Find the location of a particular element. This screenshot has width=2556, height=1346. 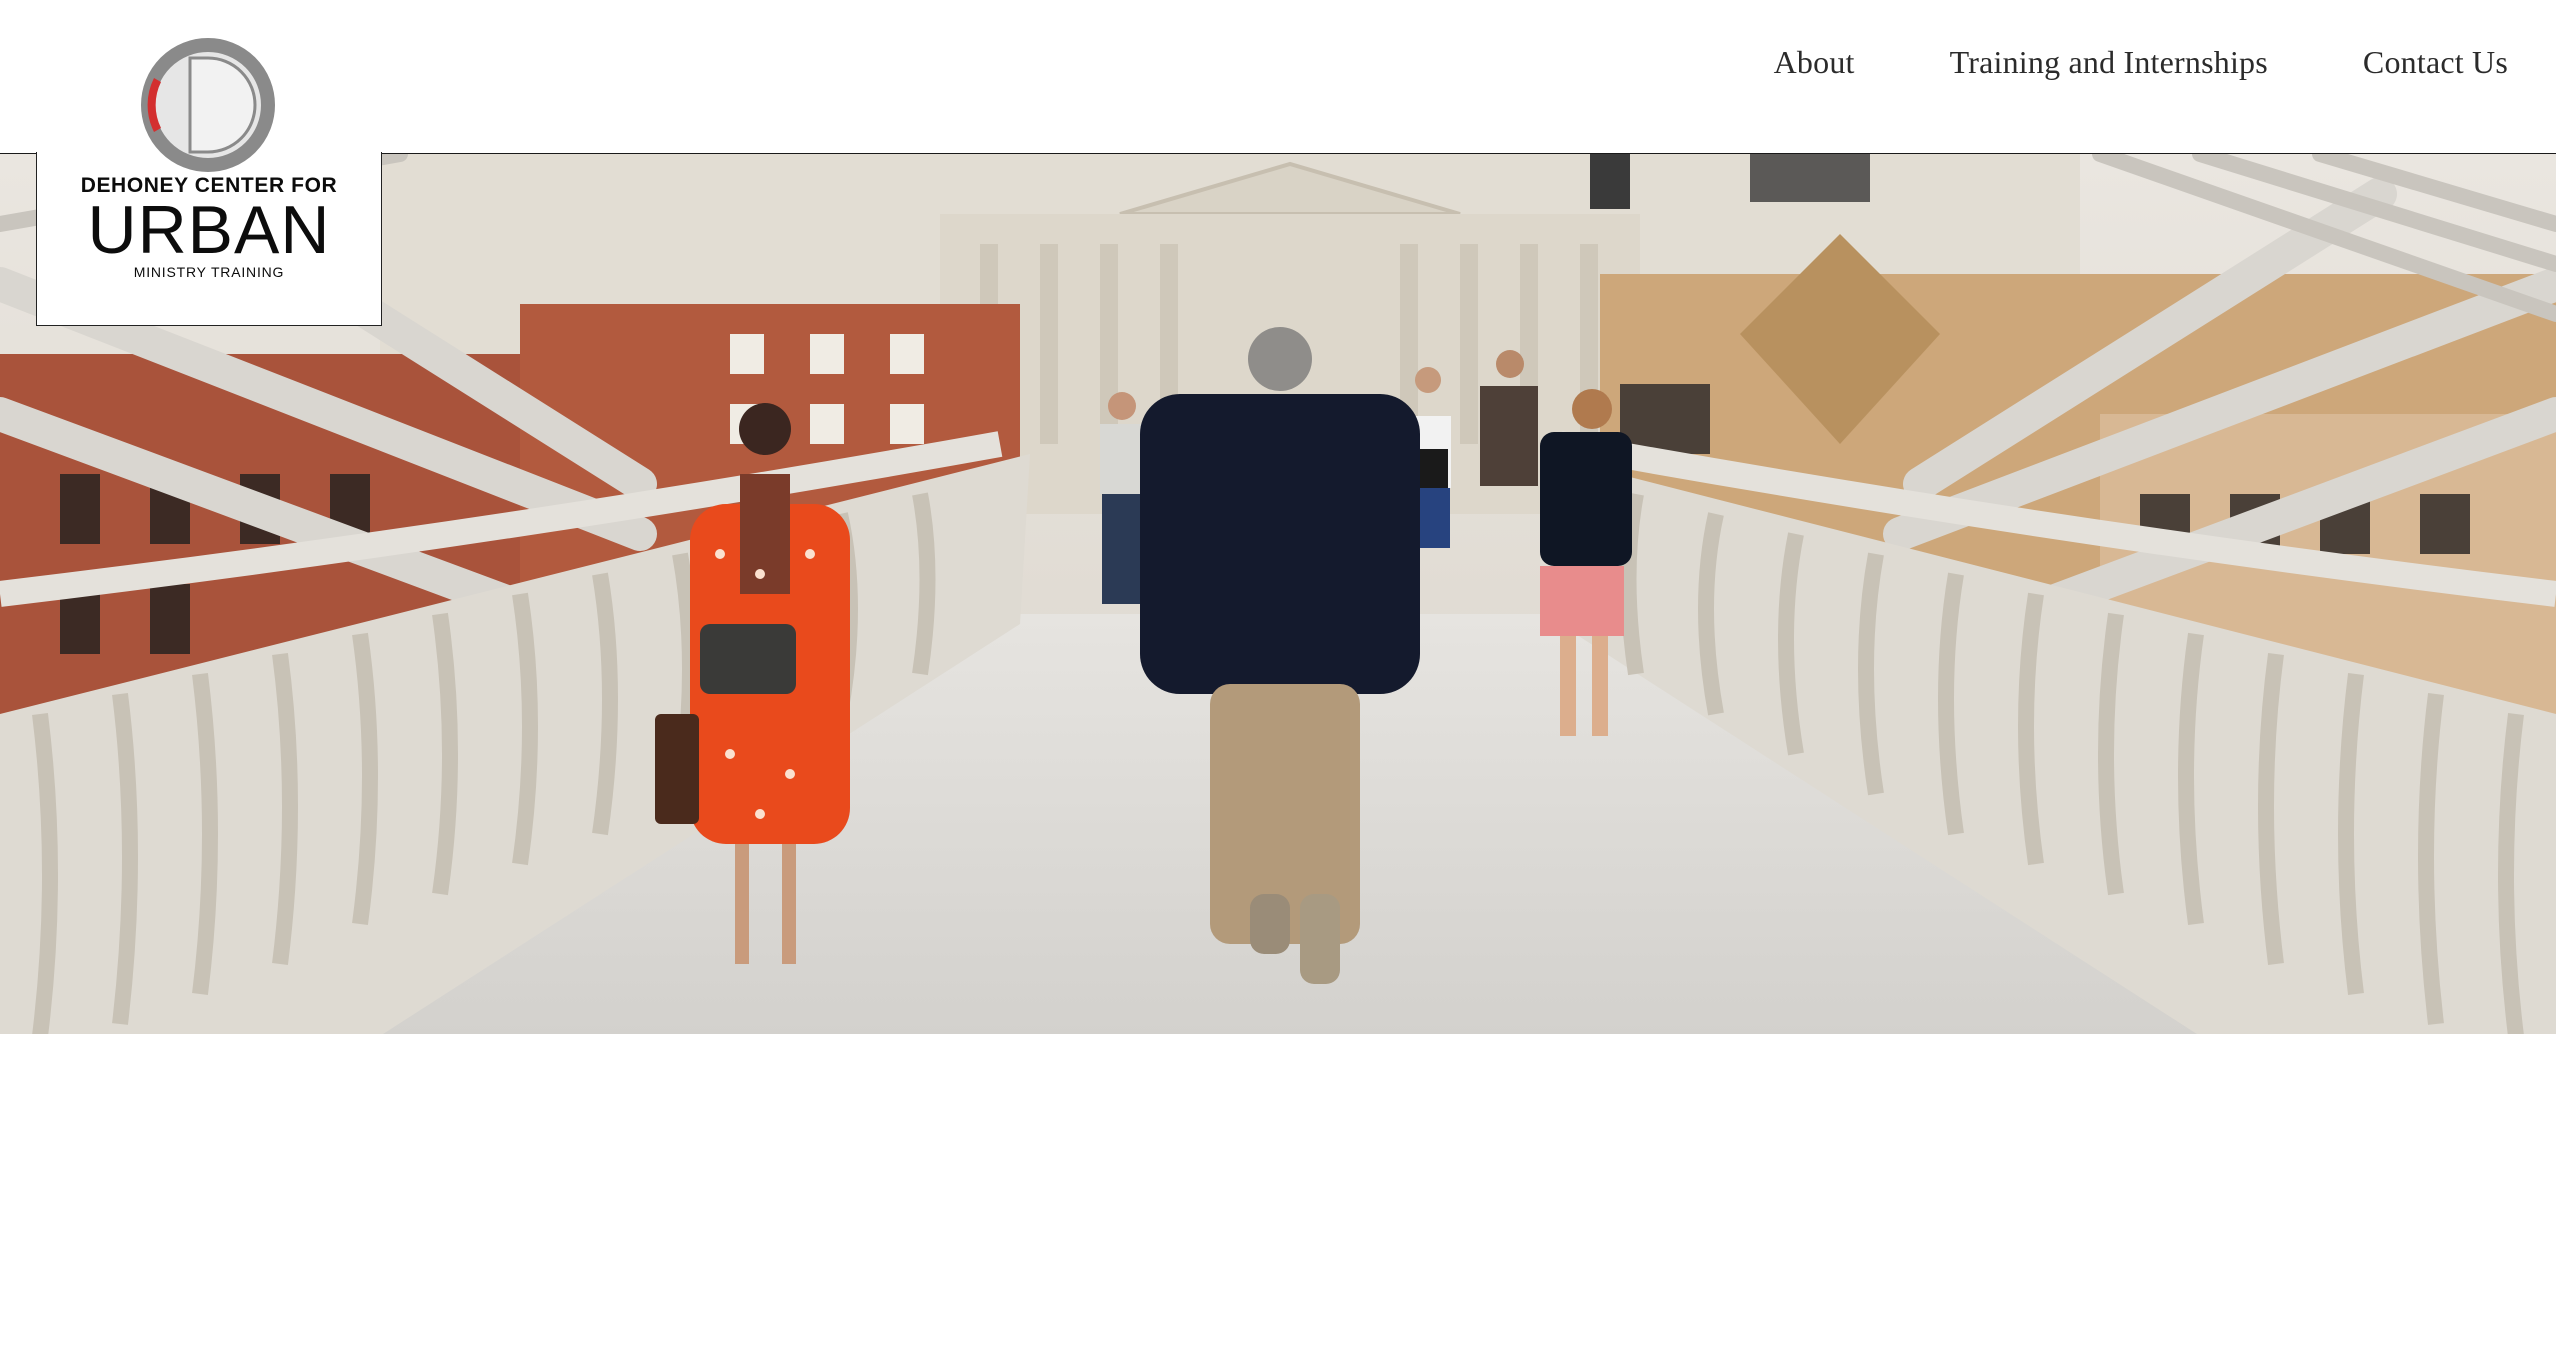

logo-subtitle: MINISTRY TRAINING is located at coordinates (209, 272).